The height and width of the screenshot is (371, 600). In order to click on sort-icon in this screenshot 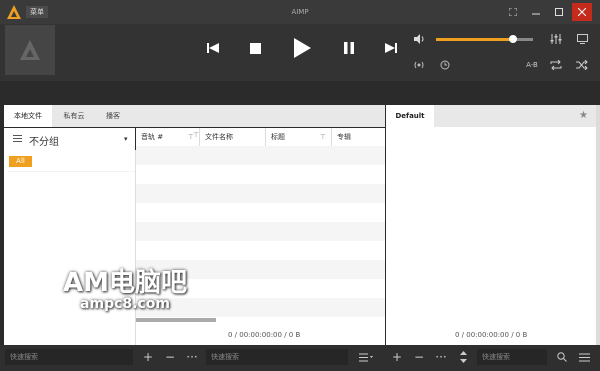, I will do `click(463, 357)`.